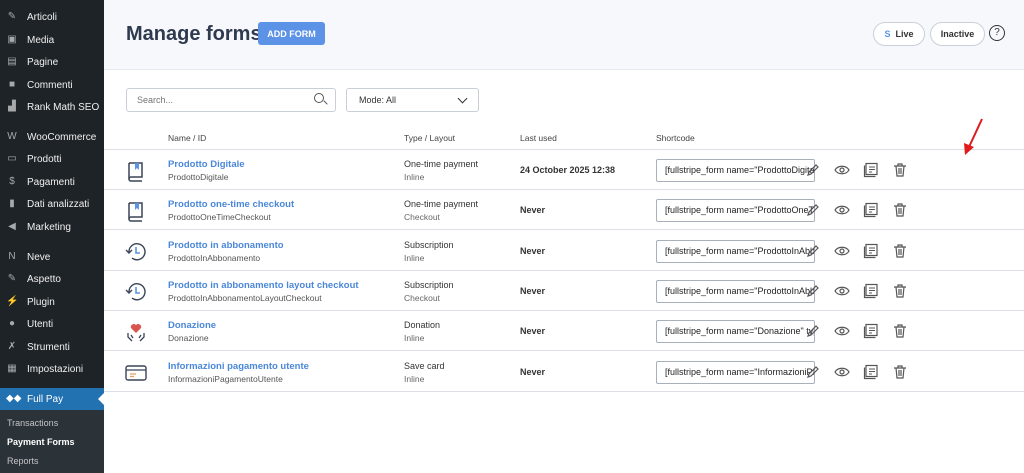 The width and height of the screenshot is (1024, 473). What do you see at coordinates (12, 203) in the screenshot?
I see `analytics-icon: ▮` at bounding box center [12, 203].